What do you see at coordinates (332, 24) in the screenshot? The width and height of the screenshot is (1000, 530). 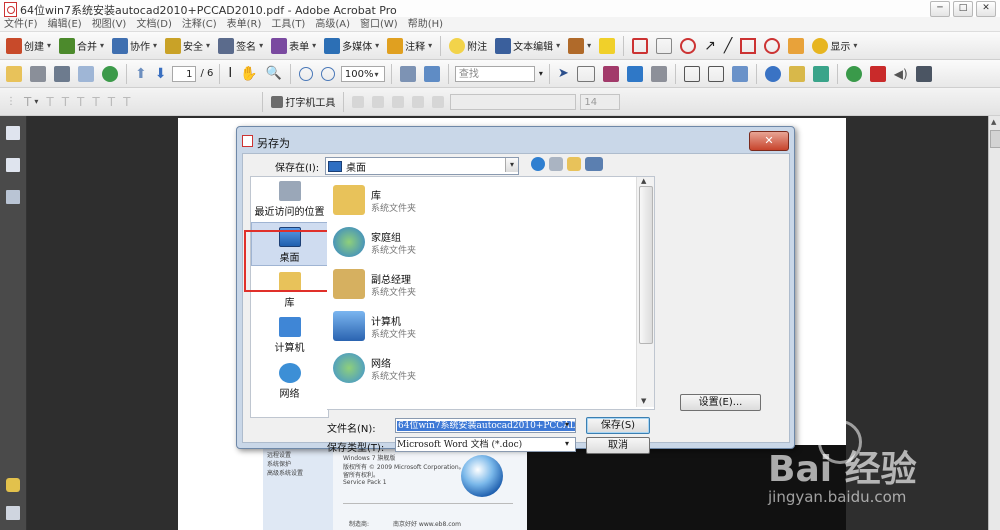 I see `menu-advanced: 高级(A)` at bounding box center [332, 24].